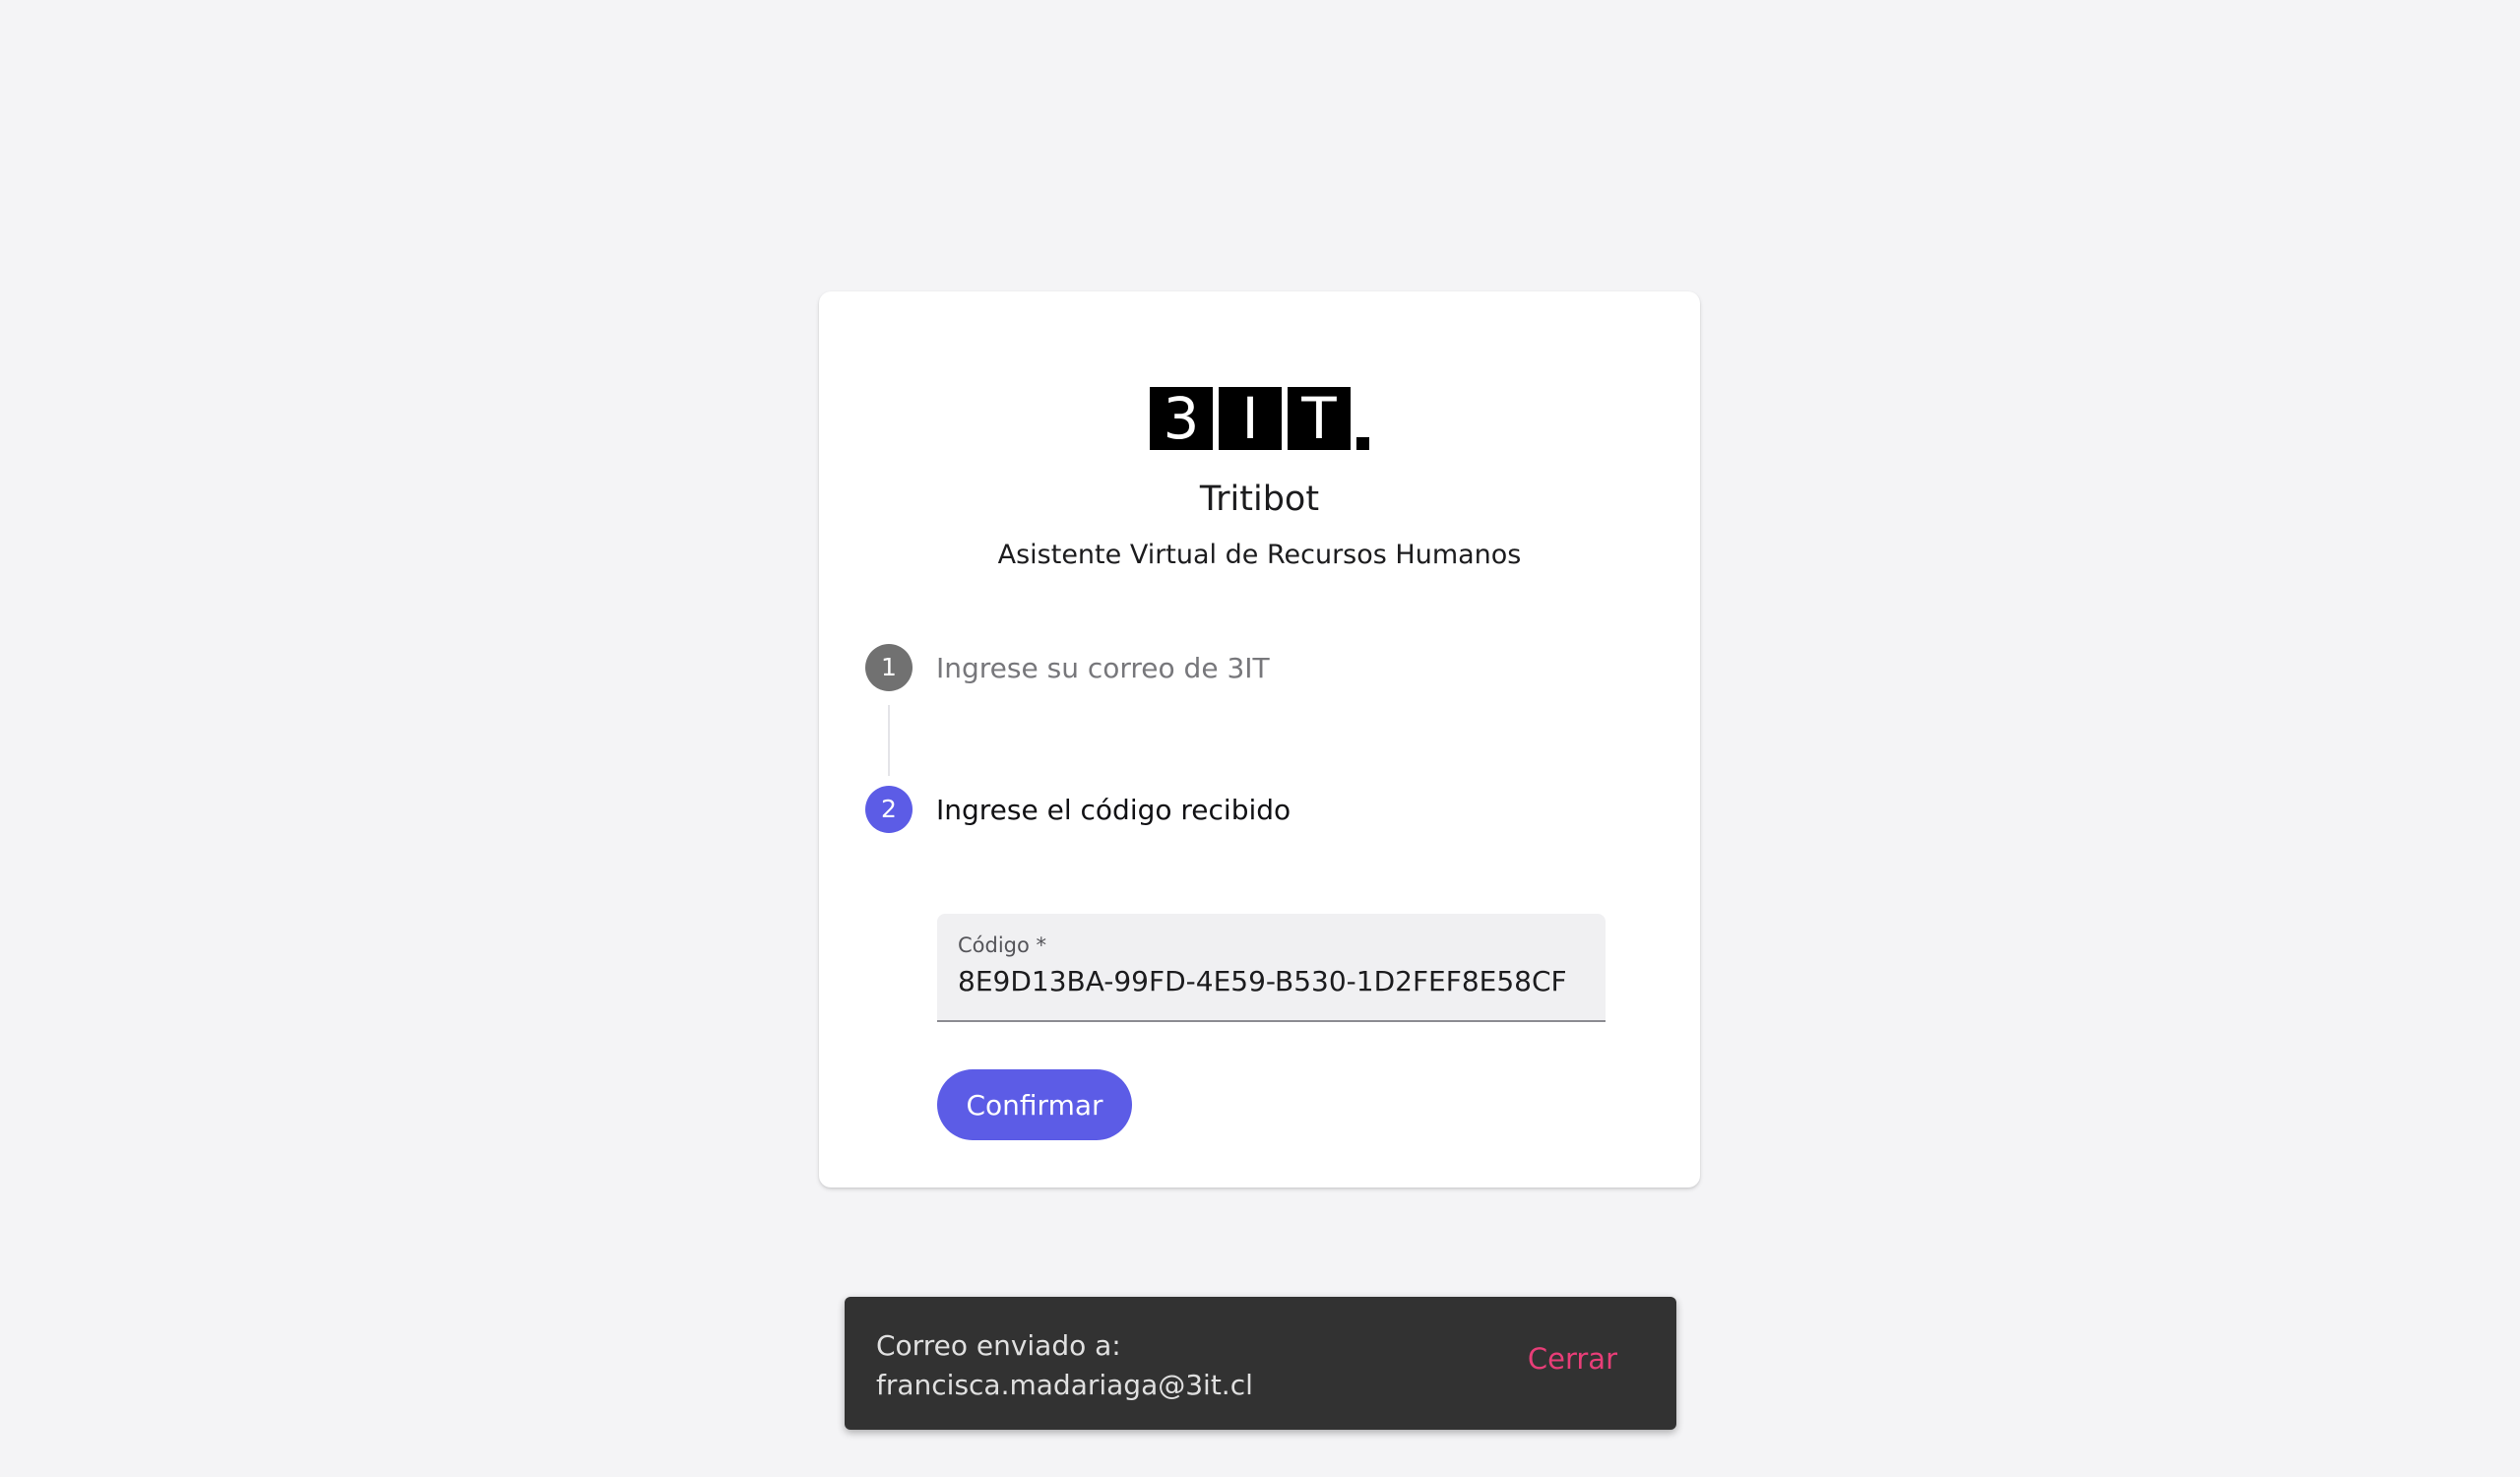 The image size is (2520, 1477). I want to click on step-email: 1 Ingrese su correo de 3IT, so click(1067, 667).